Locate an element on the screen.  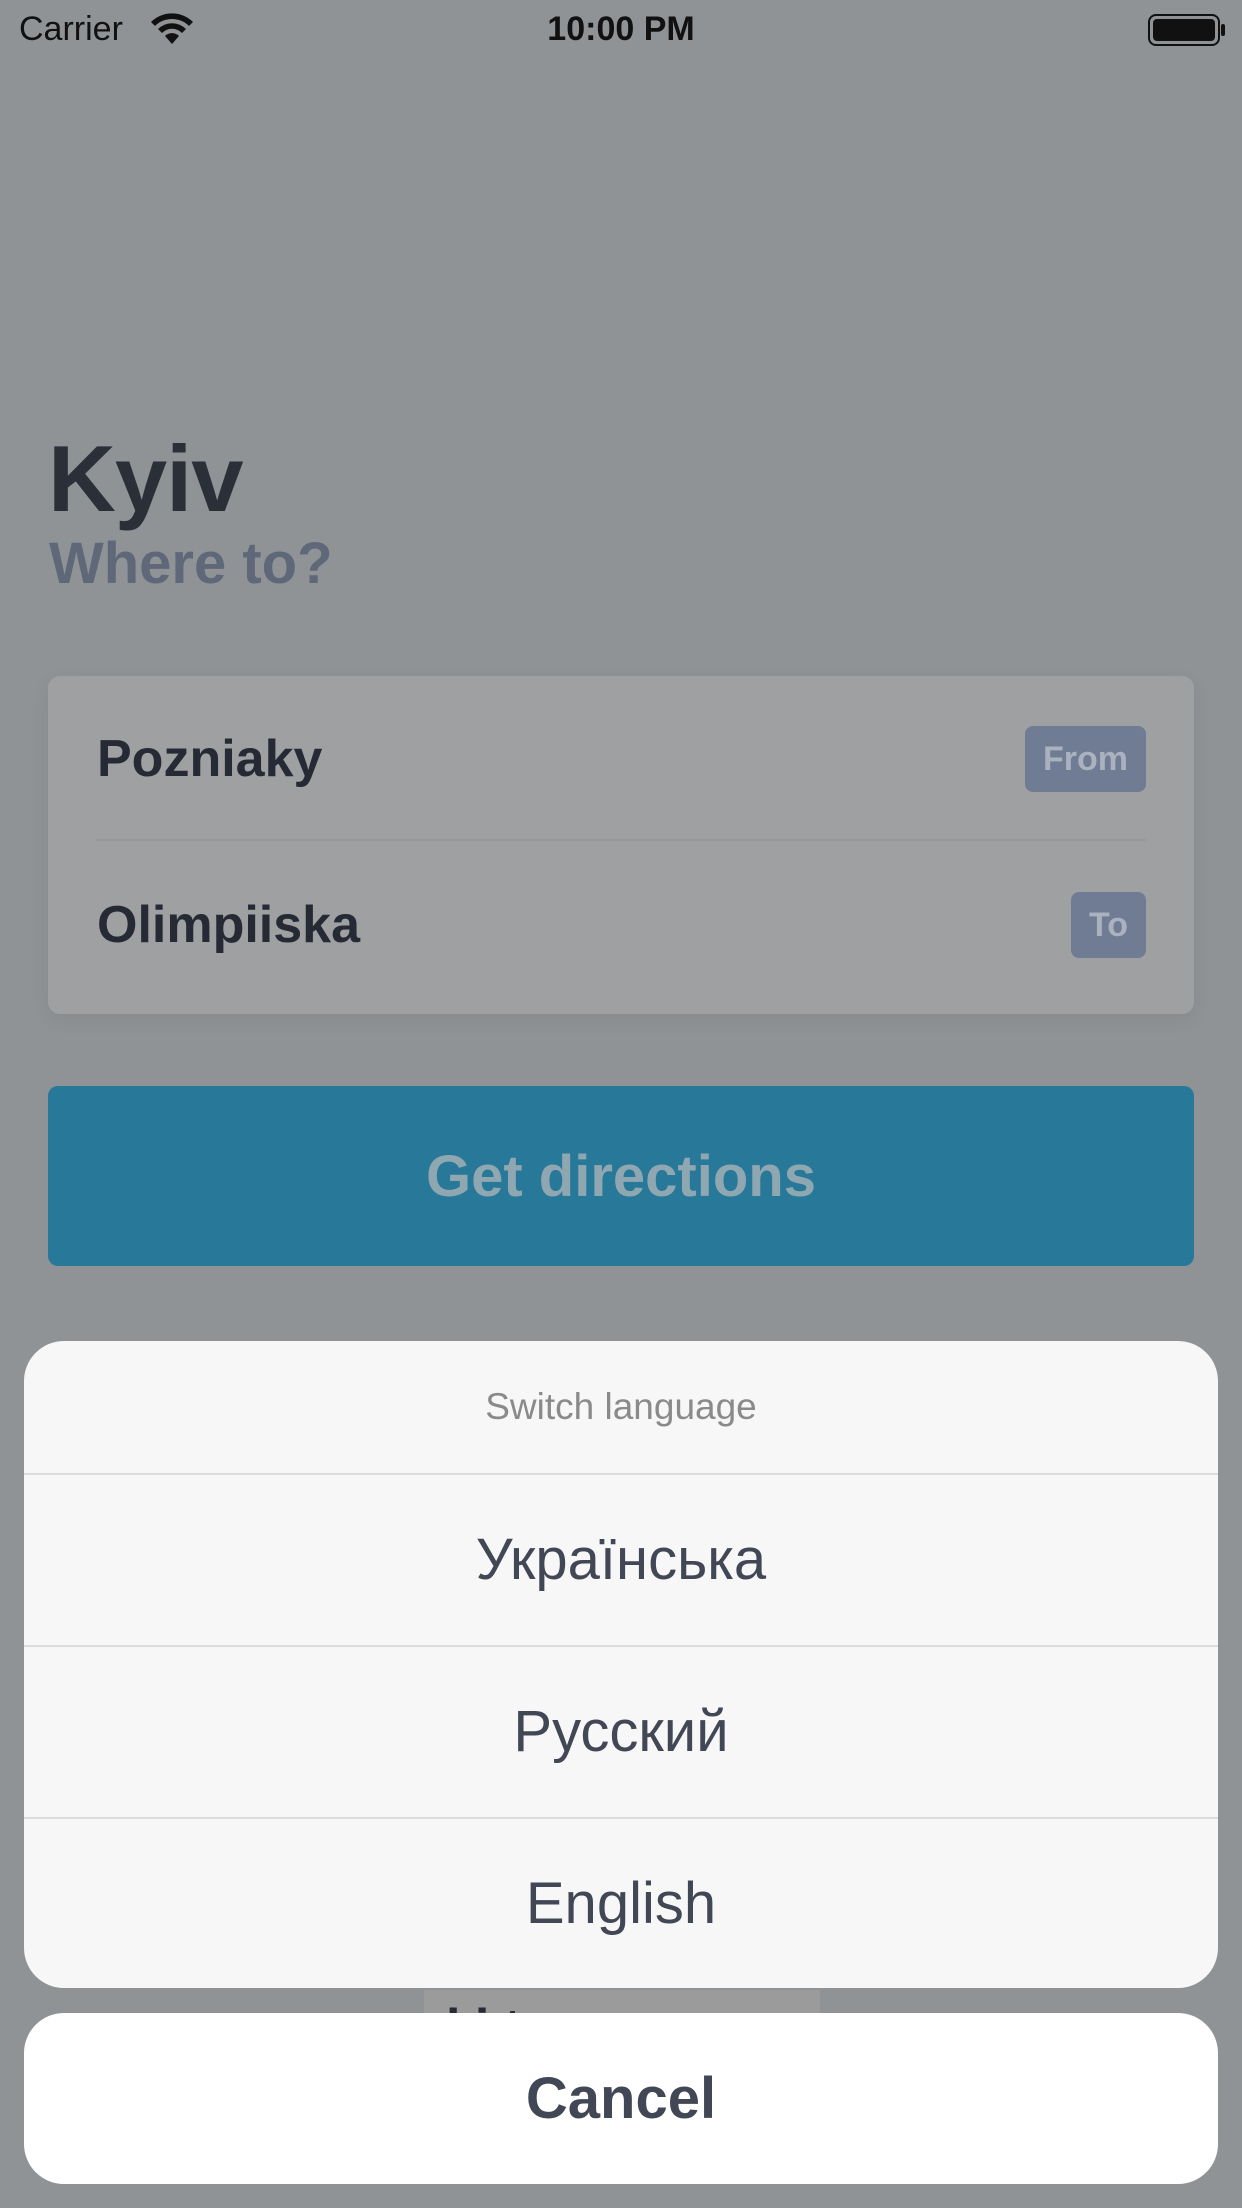
to-station-row: Olimpiiska To is located at coordinates (621, 925).